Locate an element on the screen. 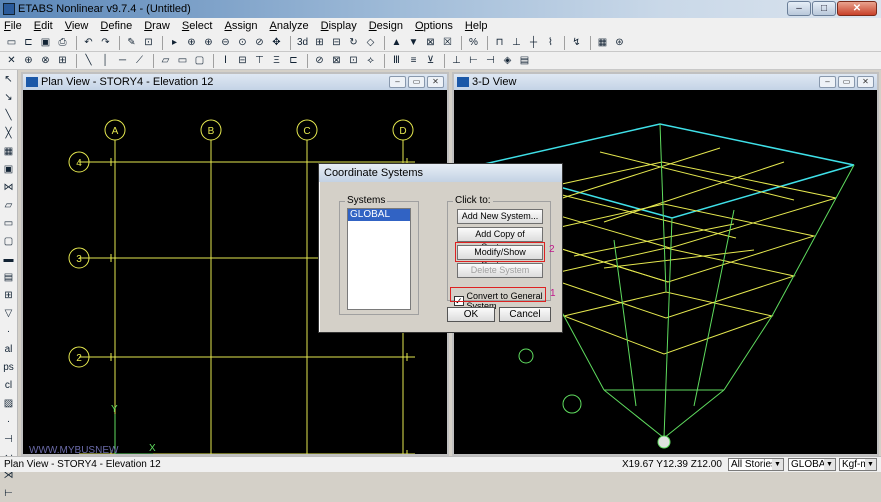  move-up-icon: ▲ is located at coordinates (396, 43).